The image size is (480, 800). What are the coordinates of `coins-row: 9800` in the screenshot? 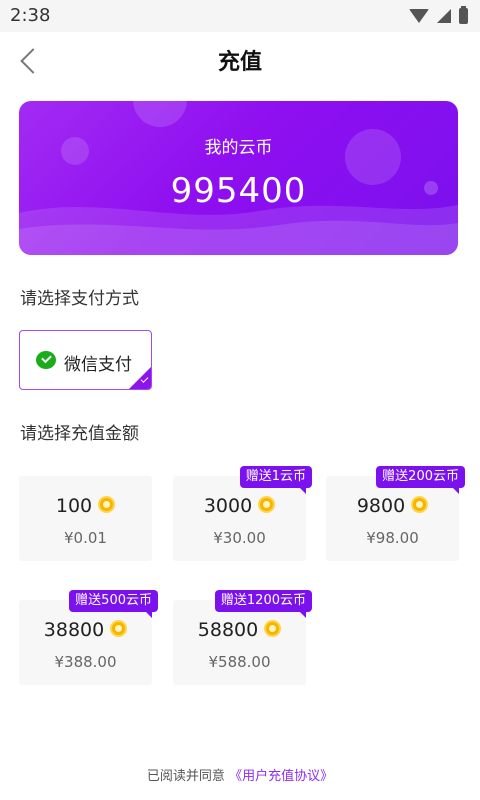 It's located at (392, 506).